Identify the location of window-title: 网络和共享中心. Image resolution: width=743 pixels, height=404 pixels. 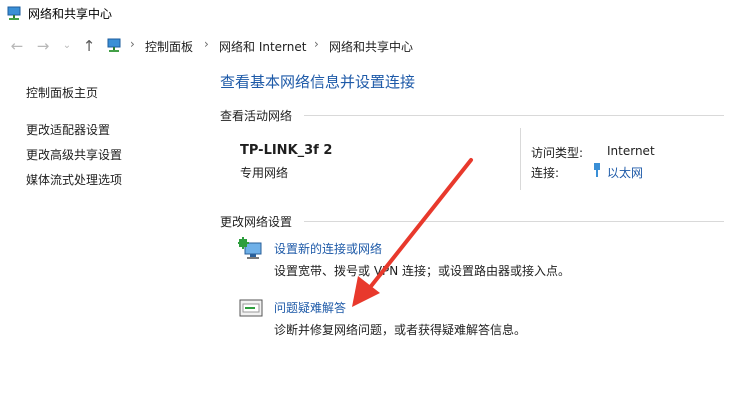
(70, 14).